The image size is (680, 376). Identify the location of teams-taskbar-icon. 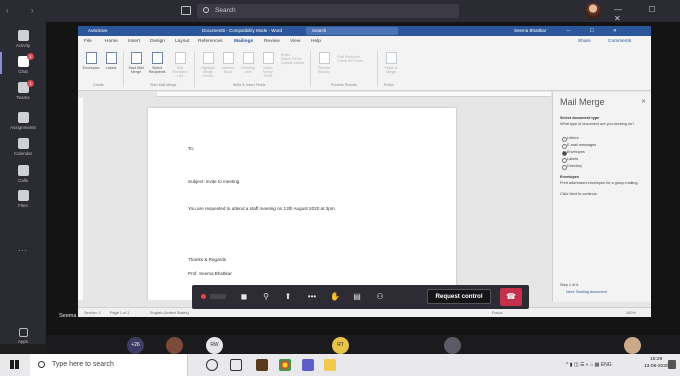
(308, 365).